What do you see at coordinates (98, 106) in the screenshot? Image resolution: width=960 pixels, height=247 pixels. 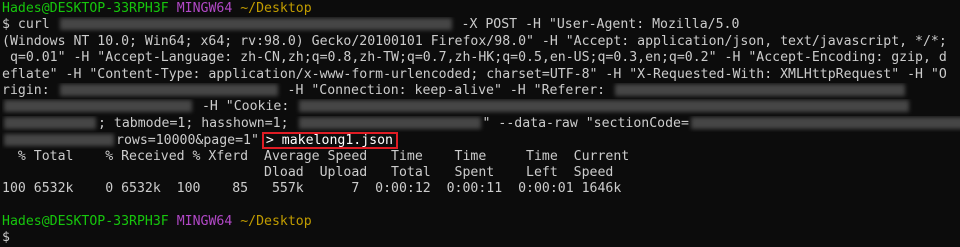 I see `redacted-referer-tail` at bounding box center [98, 106].